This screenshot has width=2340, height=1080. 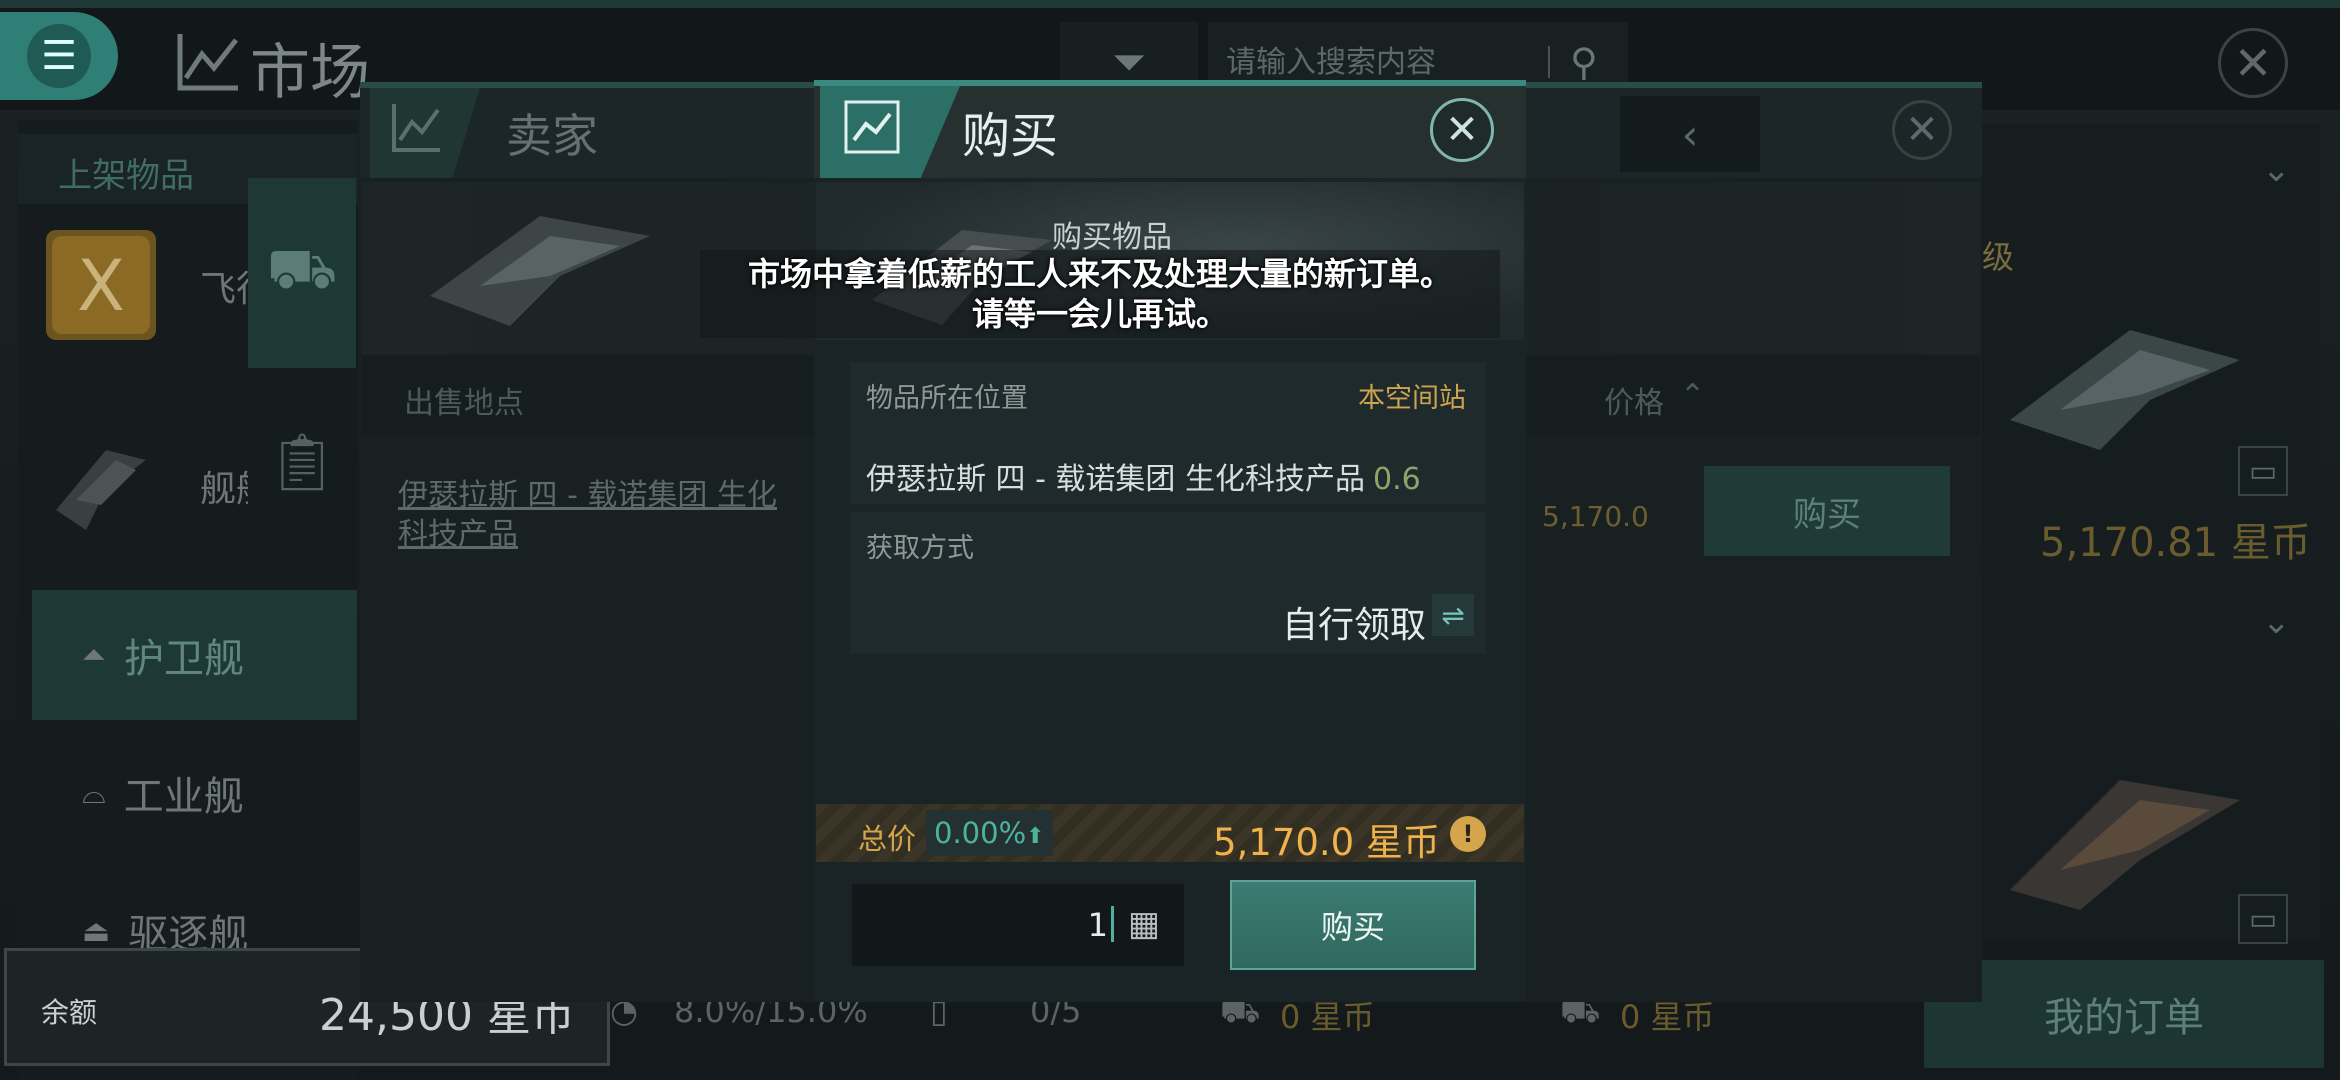 I want to click on menu-button: ☰, so click(x=59, y=56).